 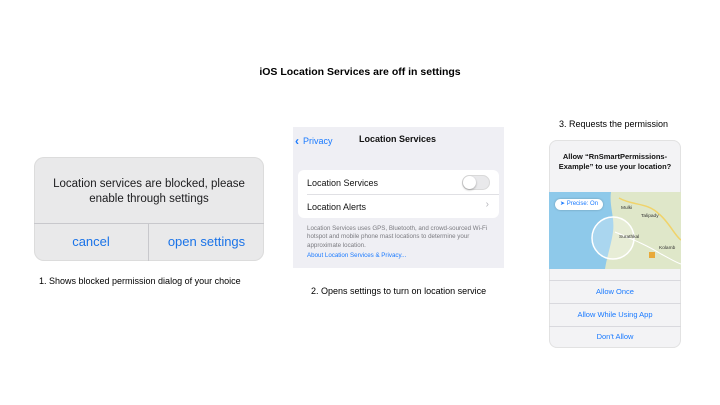 I want to click on allow-once-button: Allow Once, so click(x=615, y=292).